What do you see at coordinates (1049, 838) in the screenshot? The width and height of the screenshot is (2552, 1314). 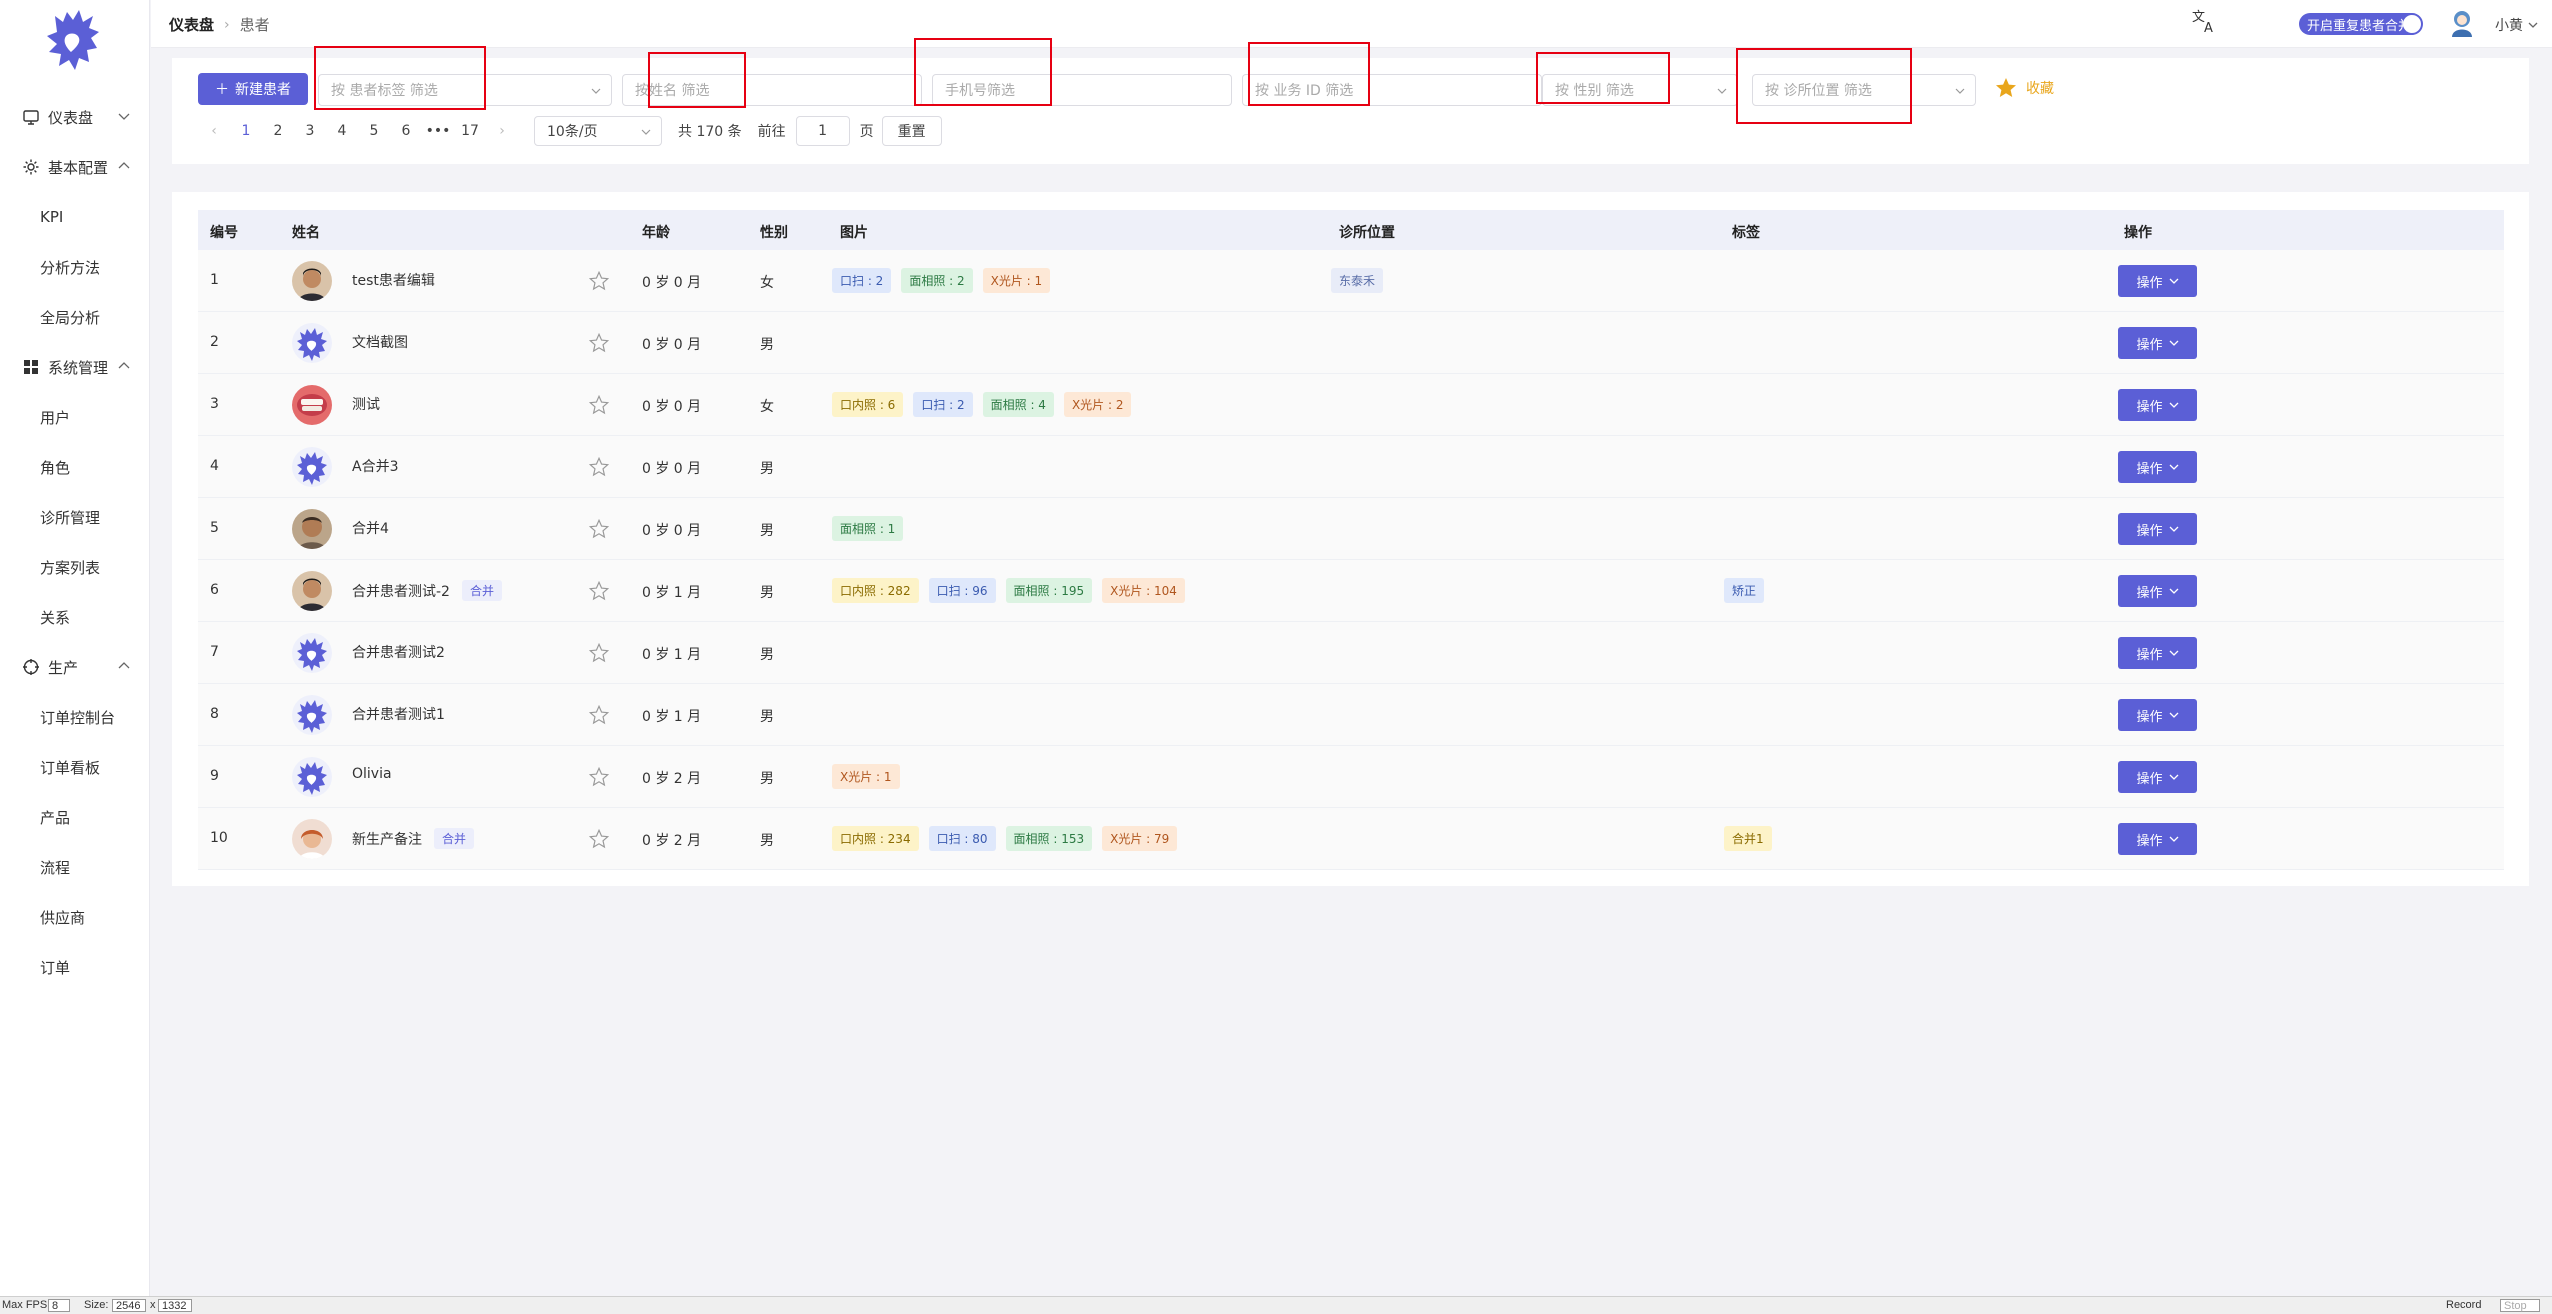 I see `image-count-tag: 面相照 : 153` at bounding box center [1049, 838].